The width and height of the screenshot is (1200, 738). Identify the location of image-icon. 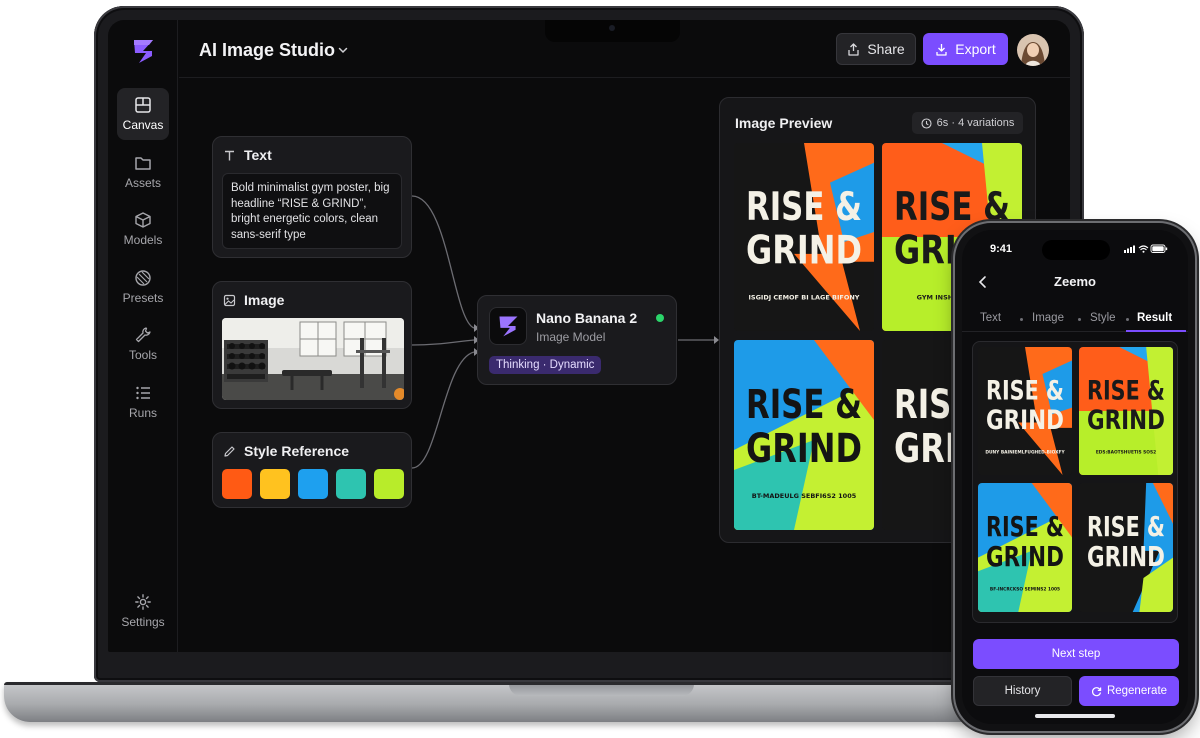
(229, 300).